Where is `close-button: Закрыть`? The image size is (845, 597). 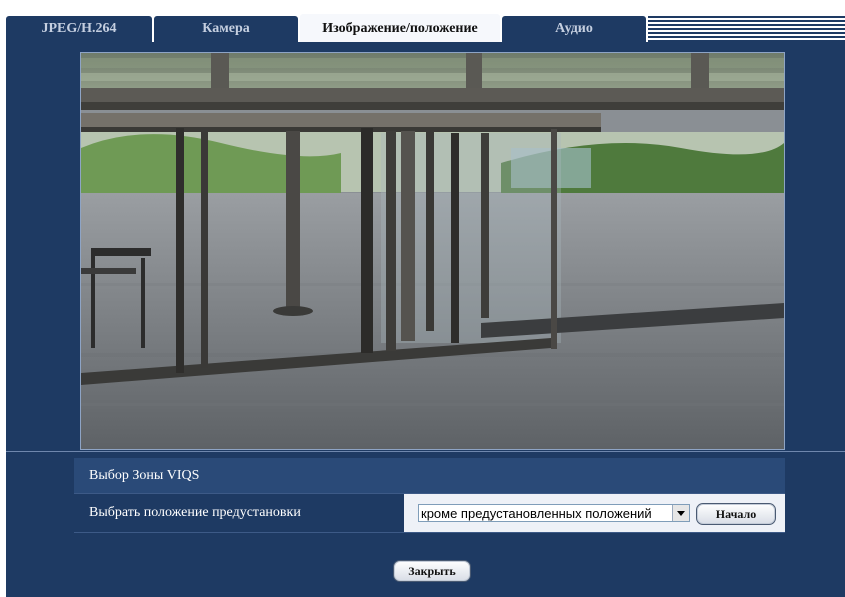
close-button: Закрыть is located at coordinates (432, 571).